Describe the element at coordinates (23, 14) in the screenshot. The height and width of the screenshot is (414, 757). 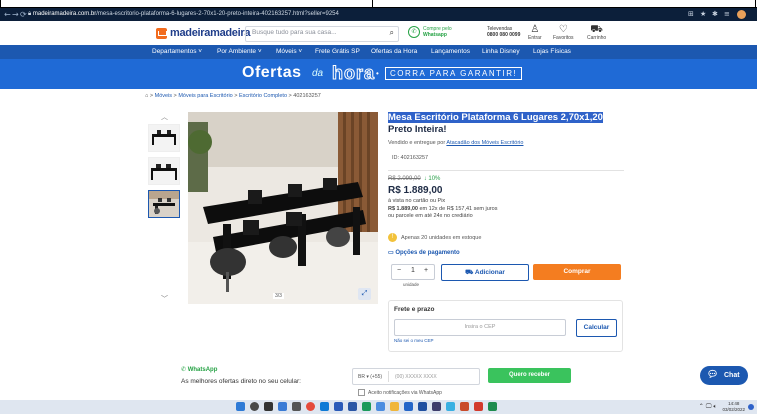
I see `reload-icon: ⟳` at that location.